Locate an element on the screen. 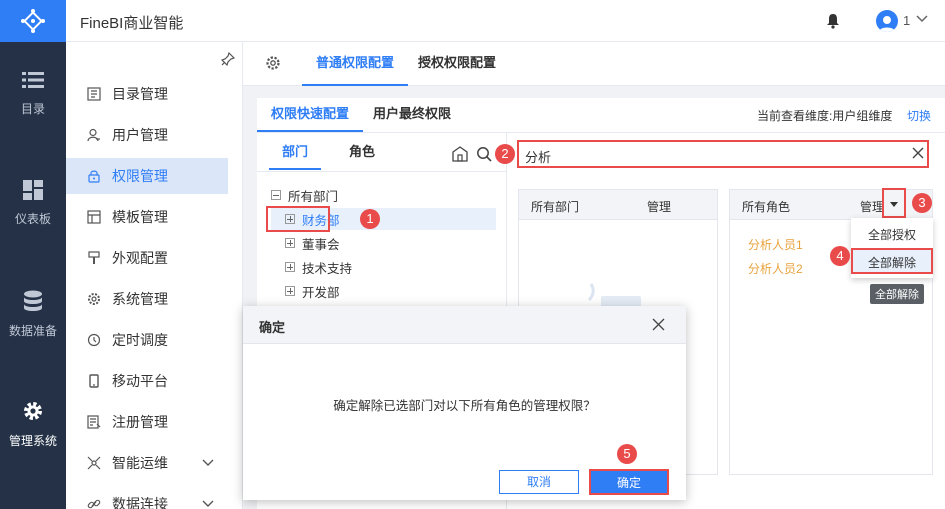  manage-dropdown-trigger is located at coordinates (894, 203).